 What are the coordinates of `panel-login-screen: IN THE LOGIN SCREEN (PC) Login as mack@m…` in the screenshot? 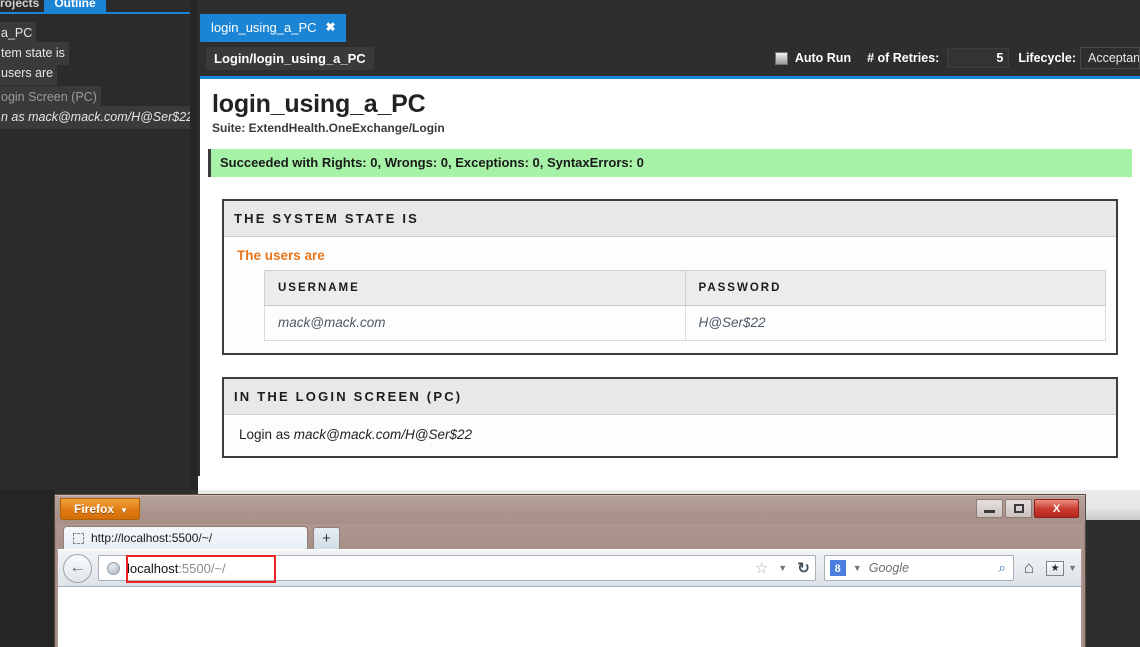 It's located at (670, 417).